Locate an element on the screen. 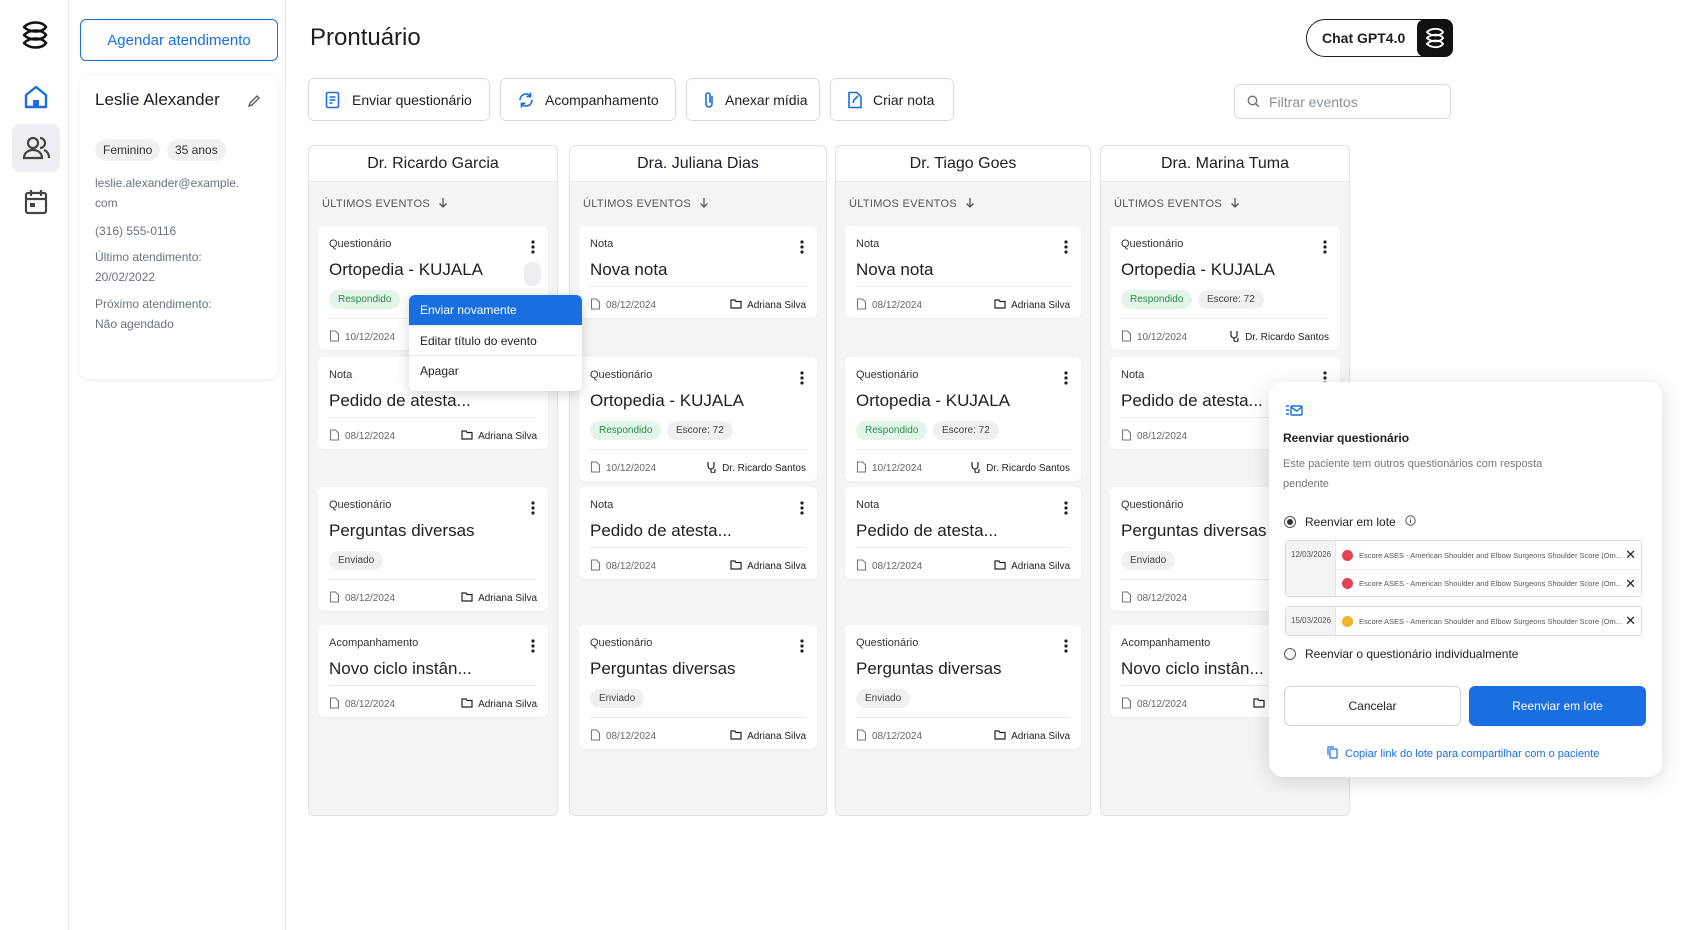  arrow-down-icon is located at coordinates (1235, 204).